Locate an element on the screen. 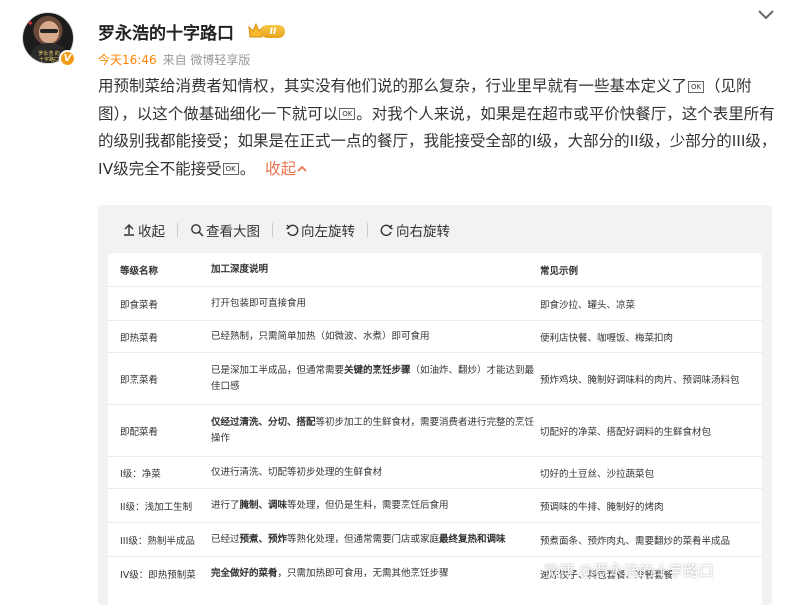  table-header-row: 等级名称 加工深度说明 常见示例 is located at coordinates (435, 270).